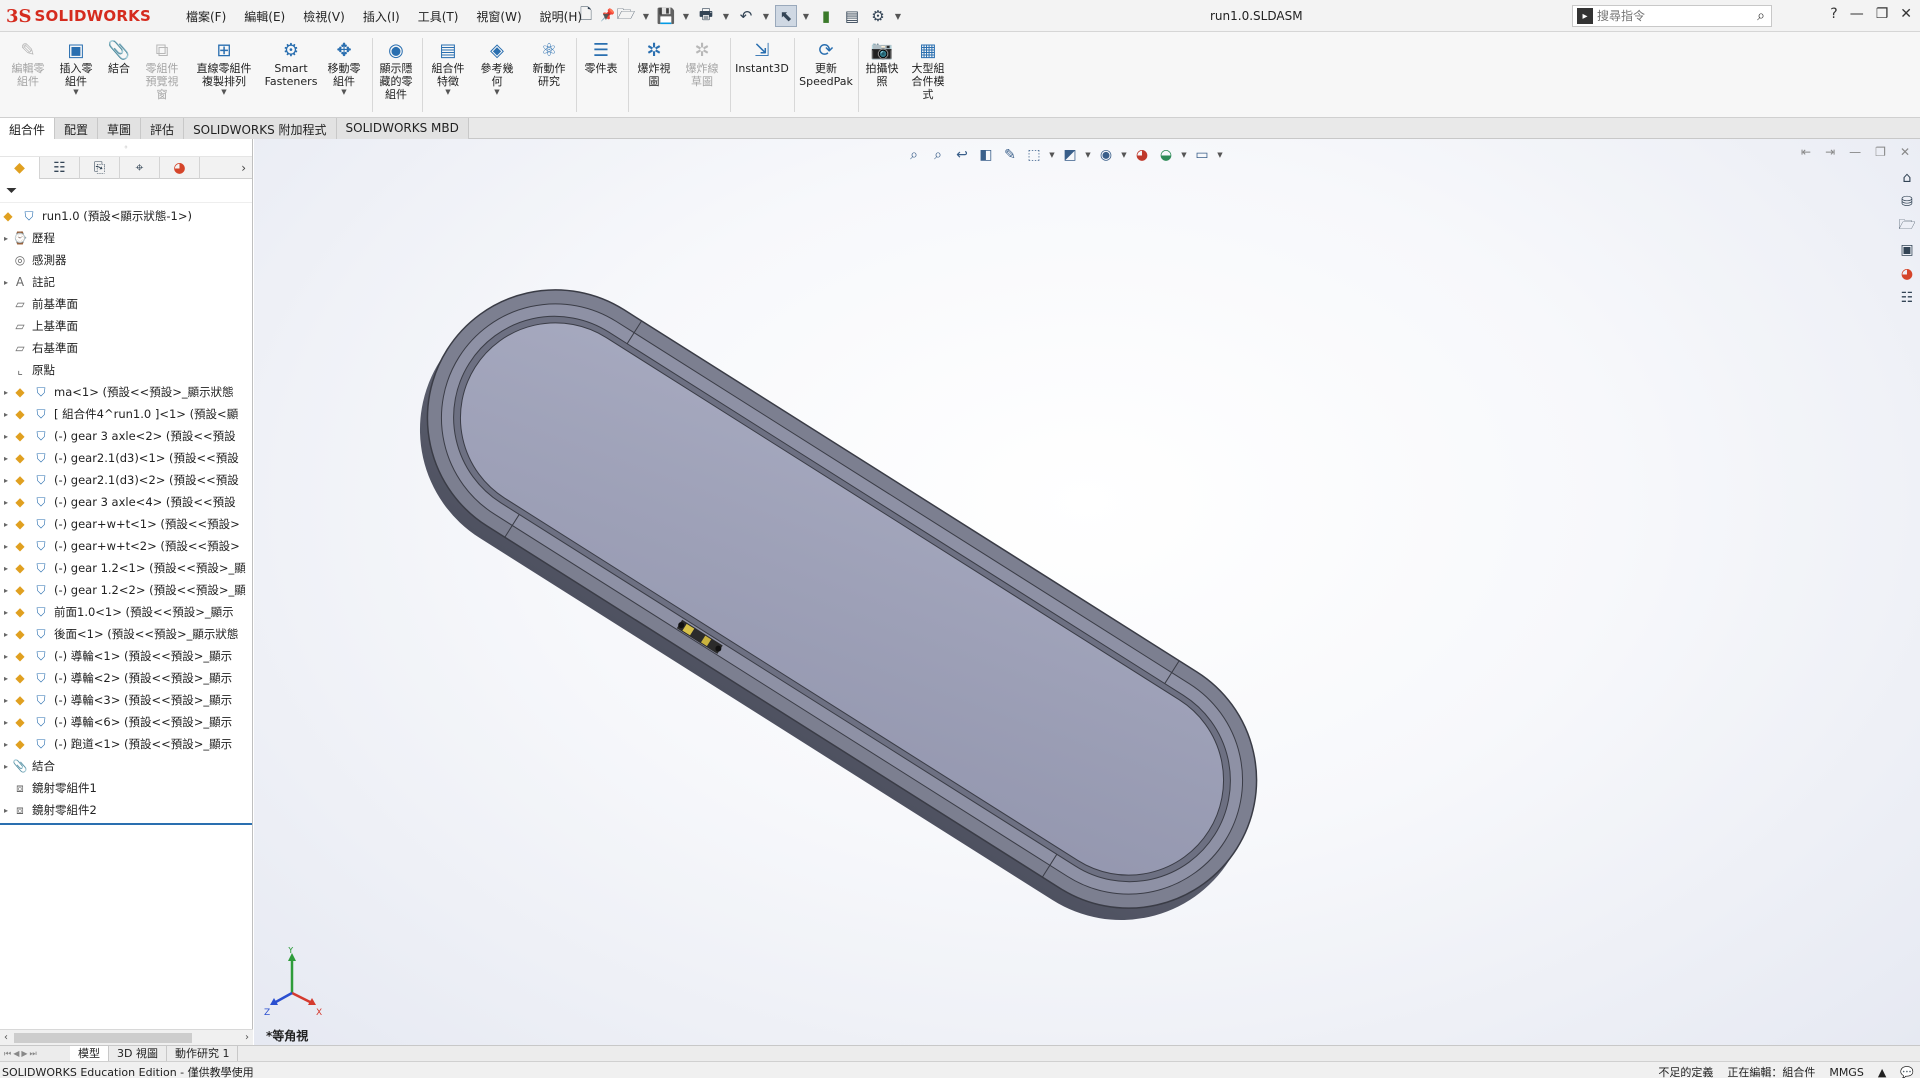 The height and width of the screenshot is (1078, 1920). I want to click on open-folder-icon: 🗁, so click(626, 16).